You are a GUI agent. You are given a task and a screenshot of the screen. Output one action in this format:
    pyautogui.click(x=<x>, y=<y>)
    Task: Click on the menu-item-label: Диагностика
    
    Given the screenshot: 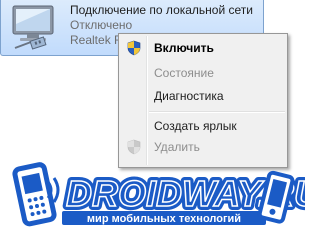 What is the action you would take?
    pyautogui.click(x=189, y=96)
    